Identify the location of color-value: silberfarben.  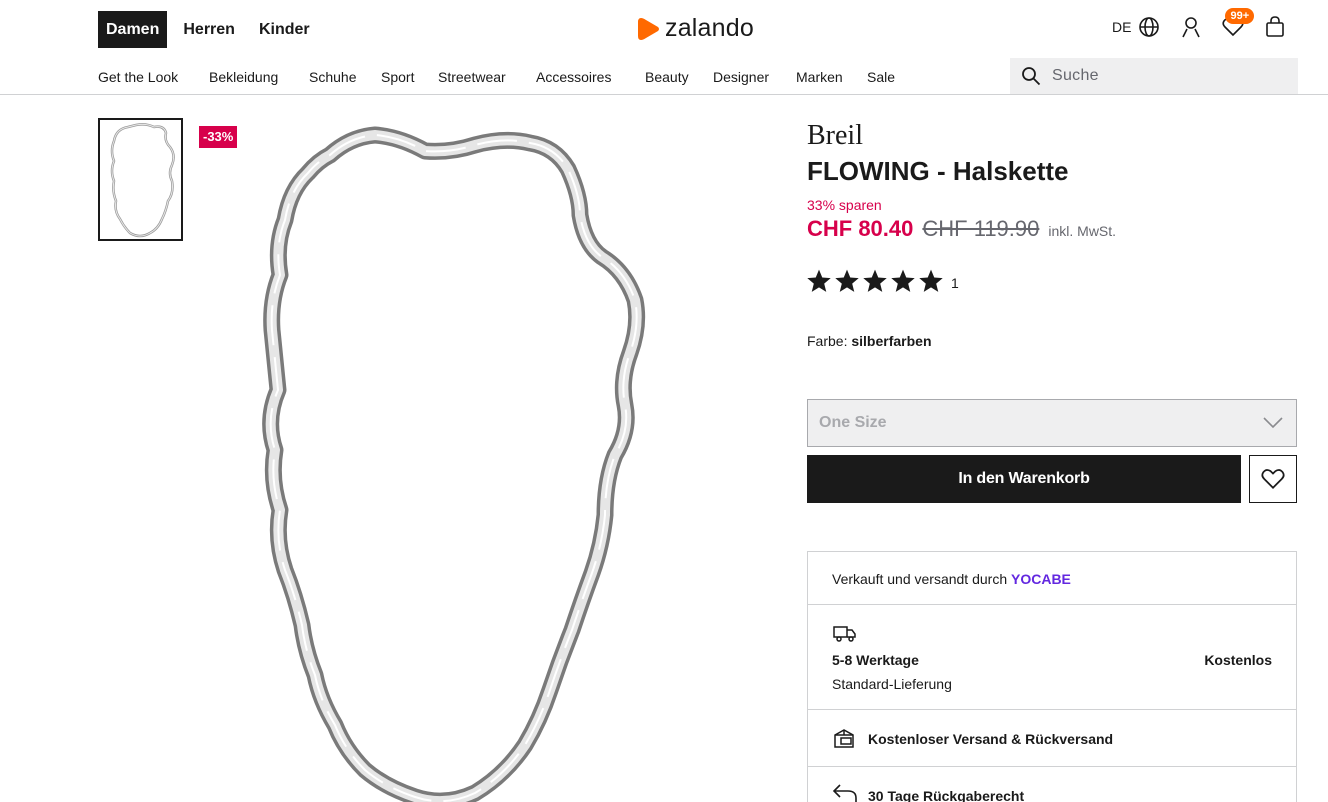
(891, 341).